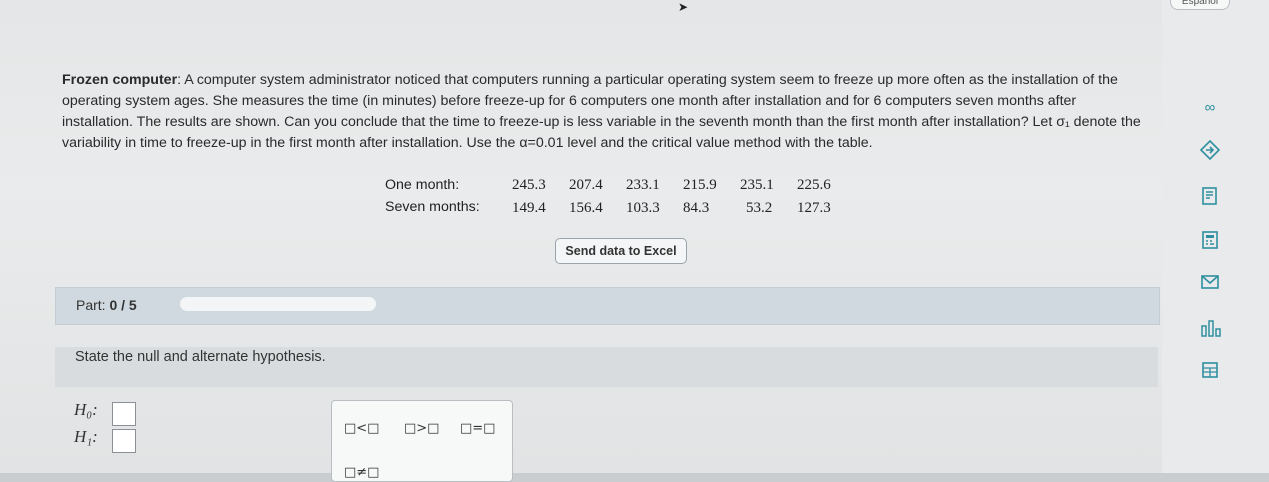  What do you see at coordinates (1210, 282) in the screenshot?
I see `mail-icon` at bounding box center [1210, 282].